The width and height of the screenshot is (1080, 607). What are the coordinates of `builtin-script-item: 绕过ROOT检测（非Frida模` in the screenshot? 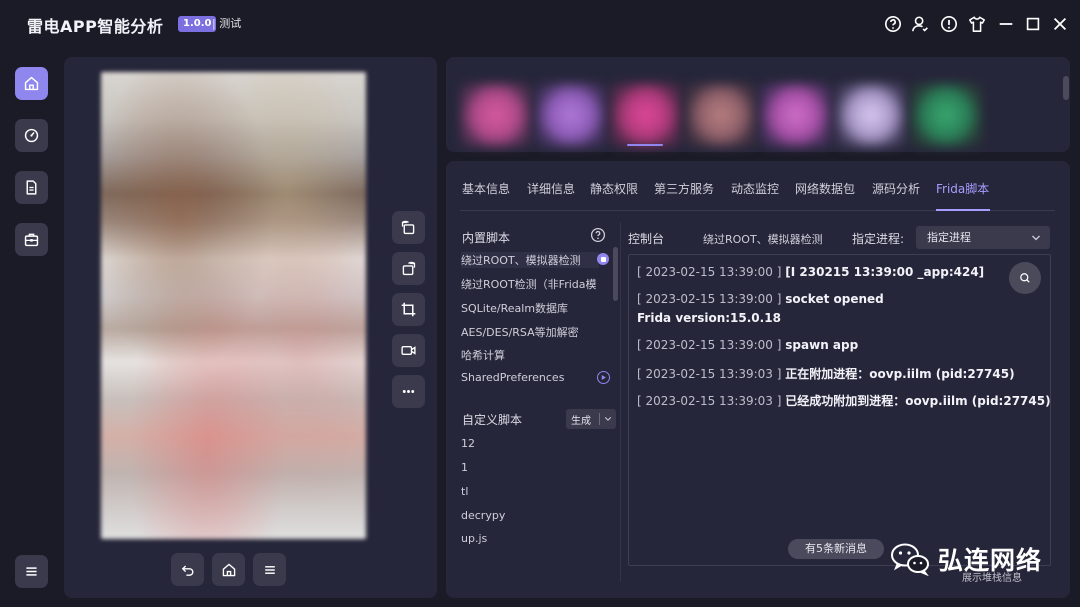 It's located at (530, 284).